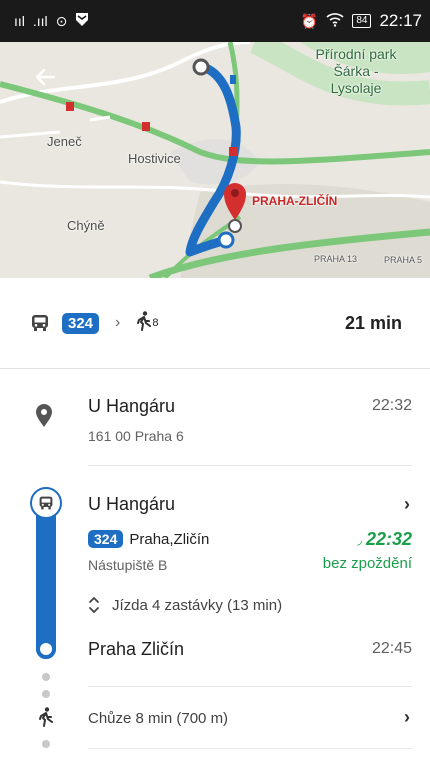 Image resolution: width=430 pixels, height=758 pixels. I want to click on map-label-hostivice: Hostivice, so click(154, 158).